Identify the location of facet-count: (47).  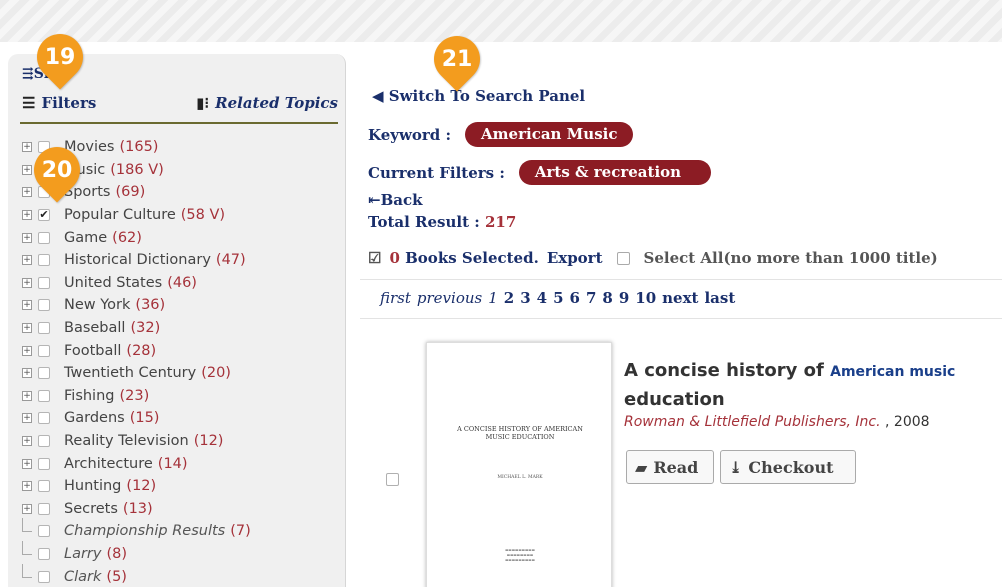
(230, 260).